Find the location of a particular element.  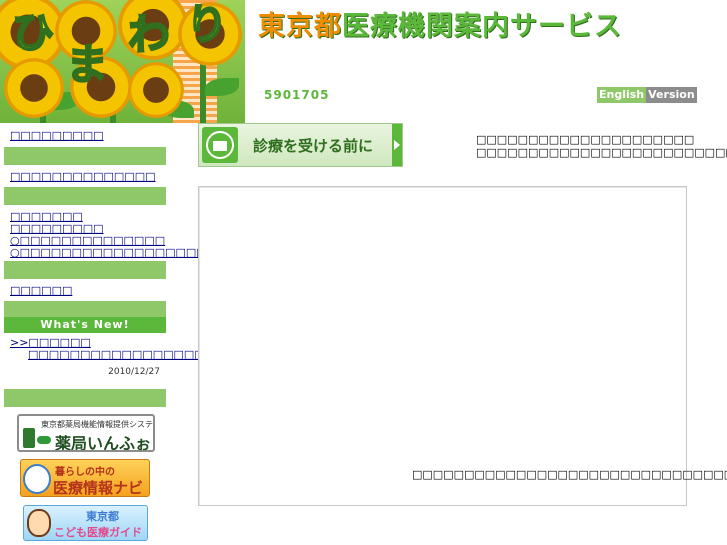

news-item-link: □□□□□□□□□□□□□□□□□□□□□□□□□ is located at coordinates (158, 355).